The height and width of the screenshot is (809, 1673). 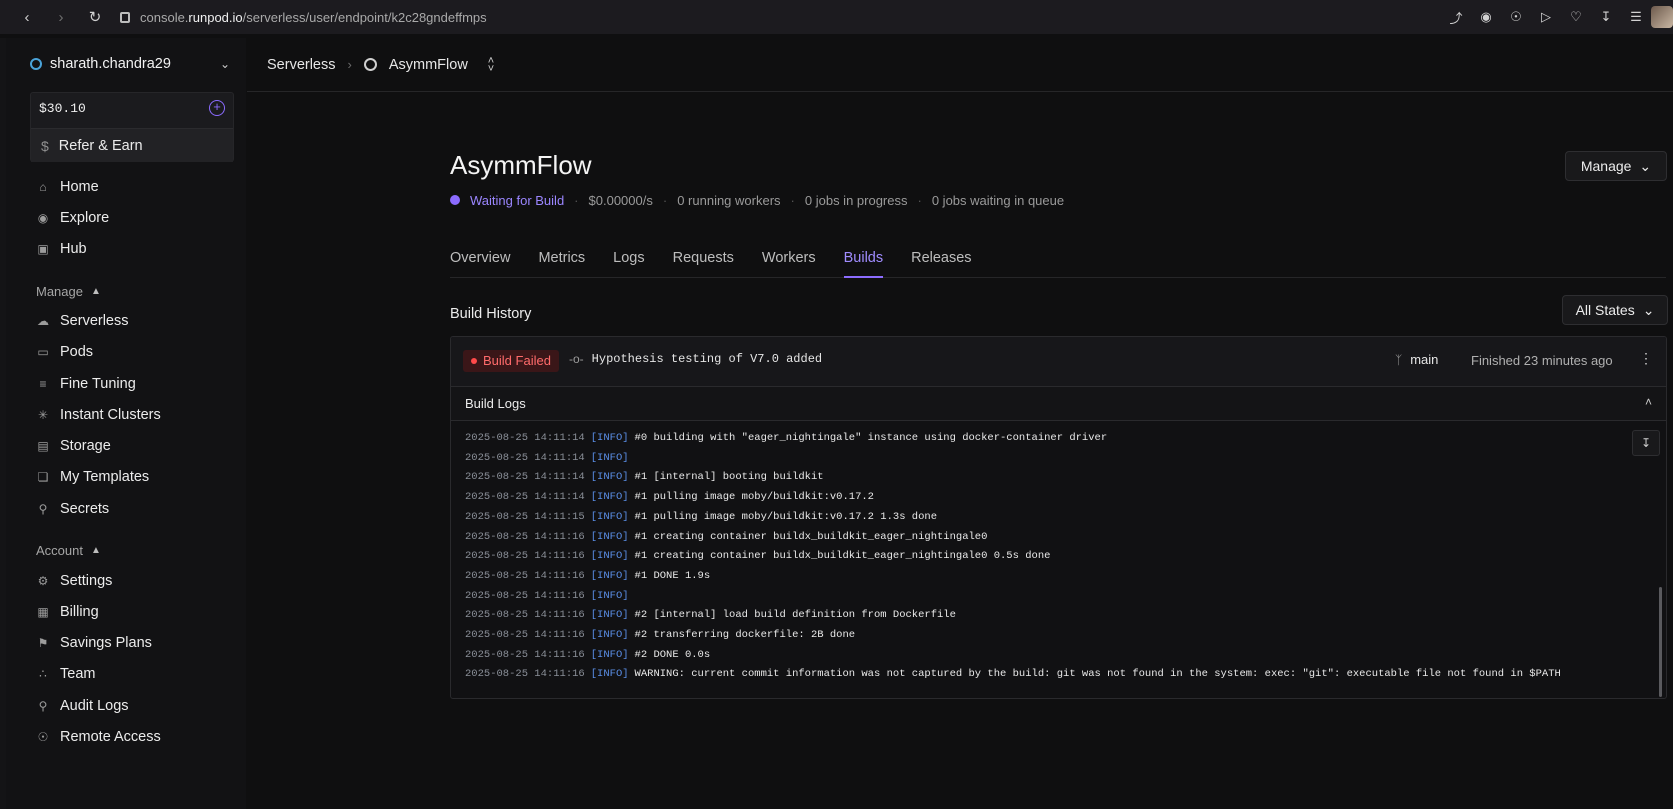 I want to click on sidebar-item-secrets: ⚲ Secrets, so click(x=73, y=509).